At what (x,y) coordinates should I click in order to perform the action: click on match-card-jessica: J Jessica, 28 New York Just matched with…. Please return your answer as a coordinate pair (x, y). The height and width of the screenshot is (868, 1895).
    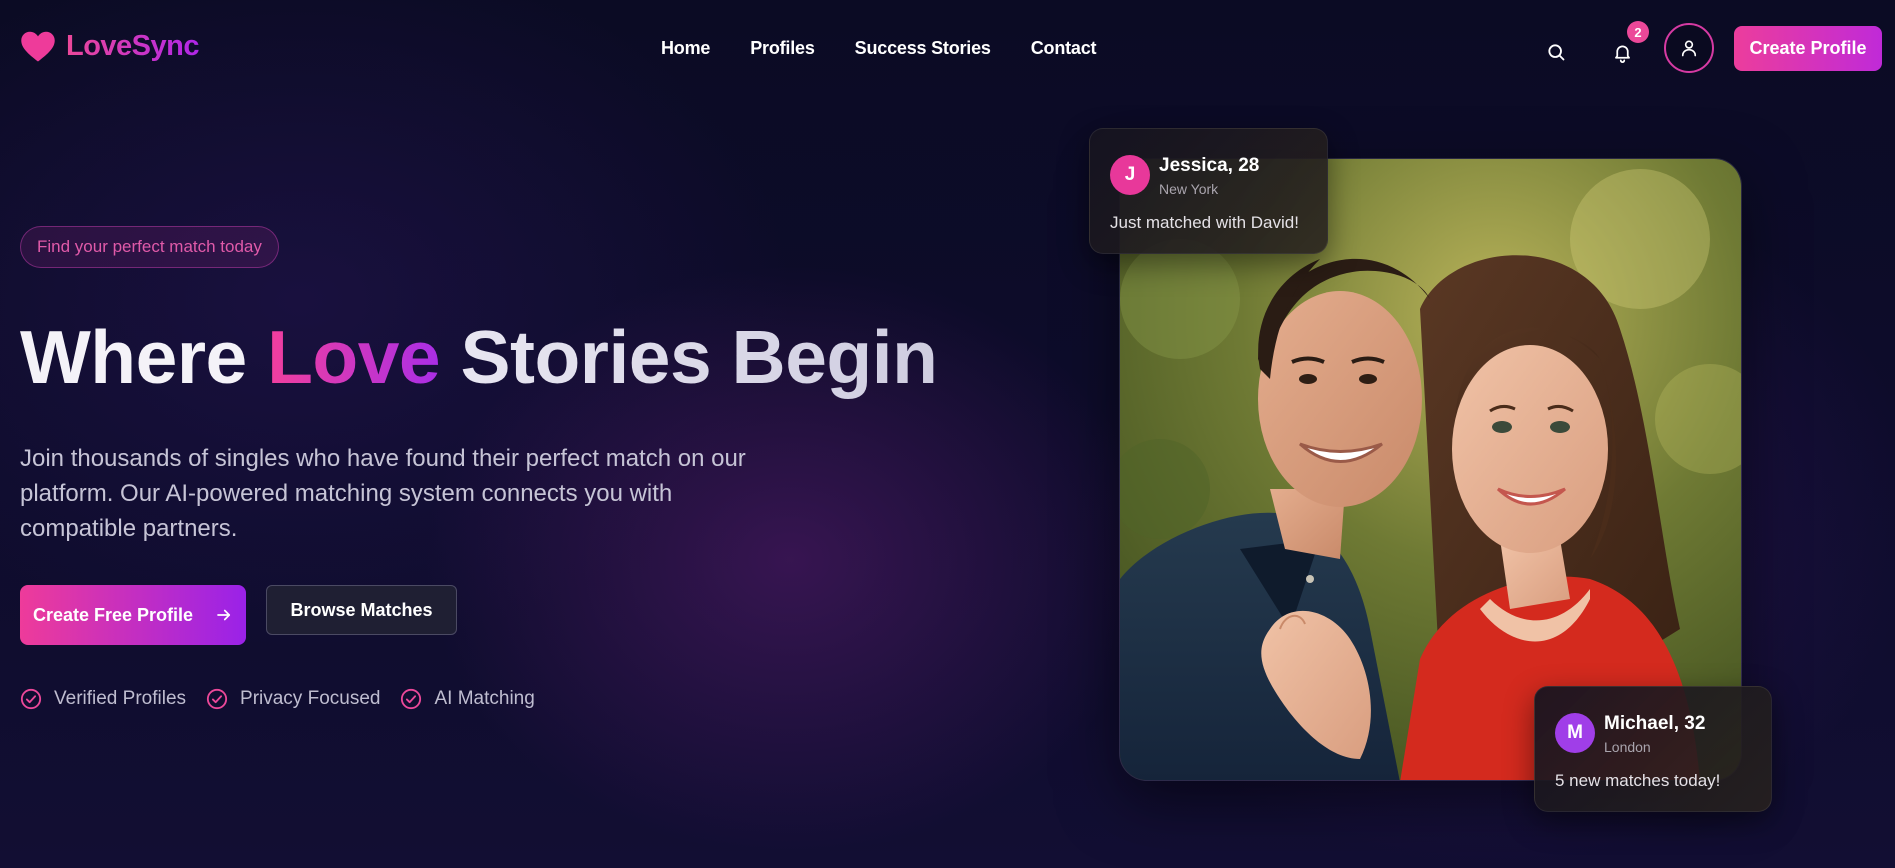
    Looking at the image, I should click on (1208, 191).